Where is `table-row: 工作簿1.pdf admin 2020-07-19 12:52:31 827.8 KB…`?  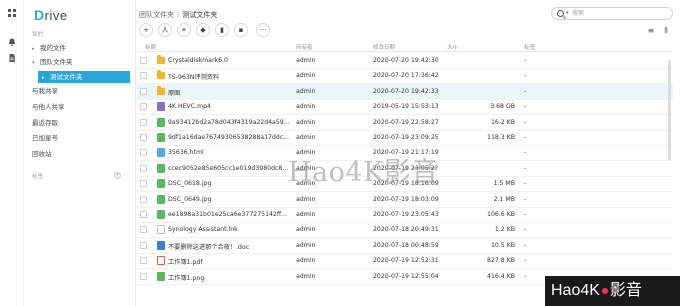
table-row: 工作簿1.pdf admin 2020-07-19 12:52:31 827.8 KB… is located at coordinates (405, 261).